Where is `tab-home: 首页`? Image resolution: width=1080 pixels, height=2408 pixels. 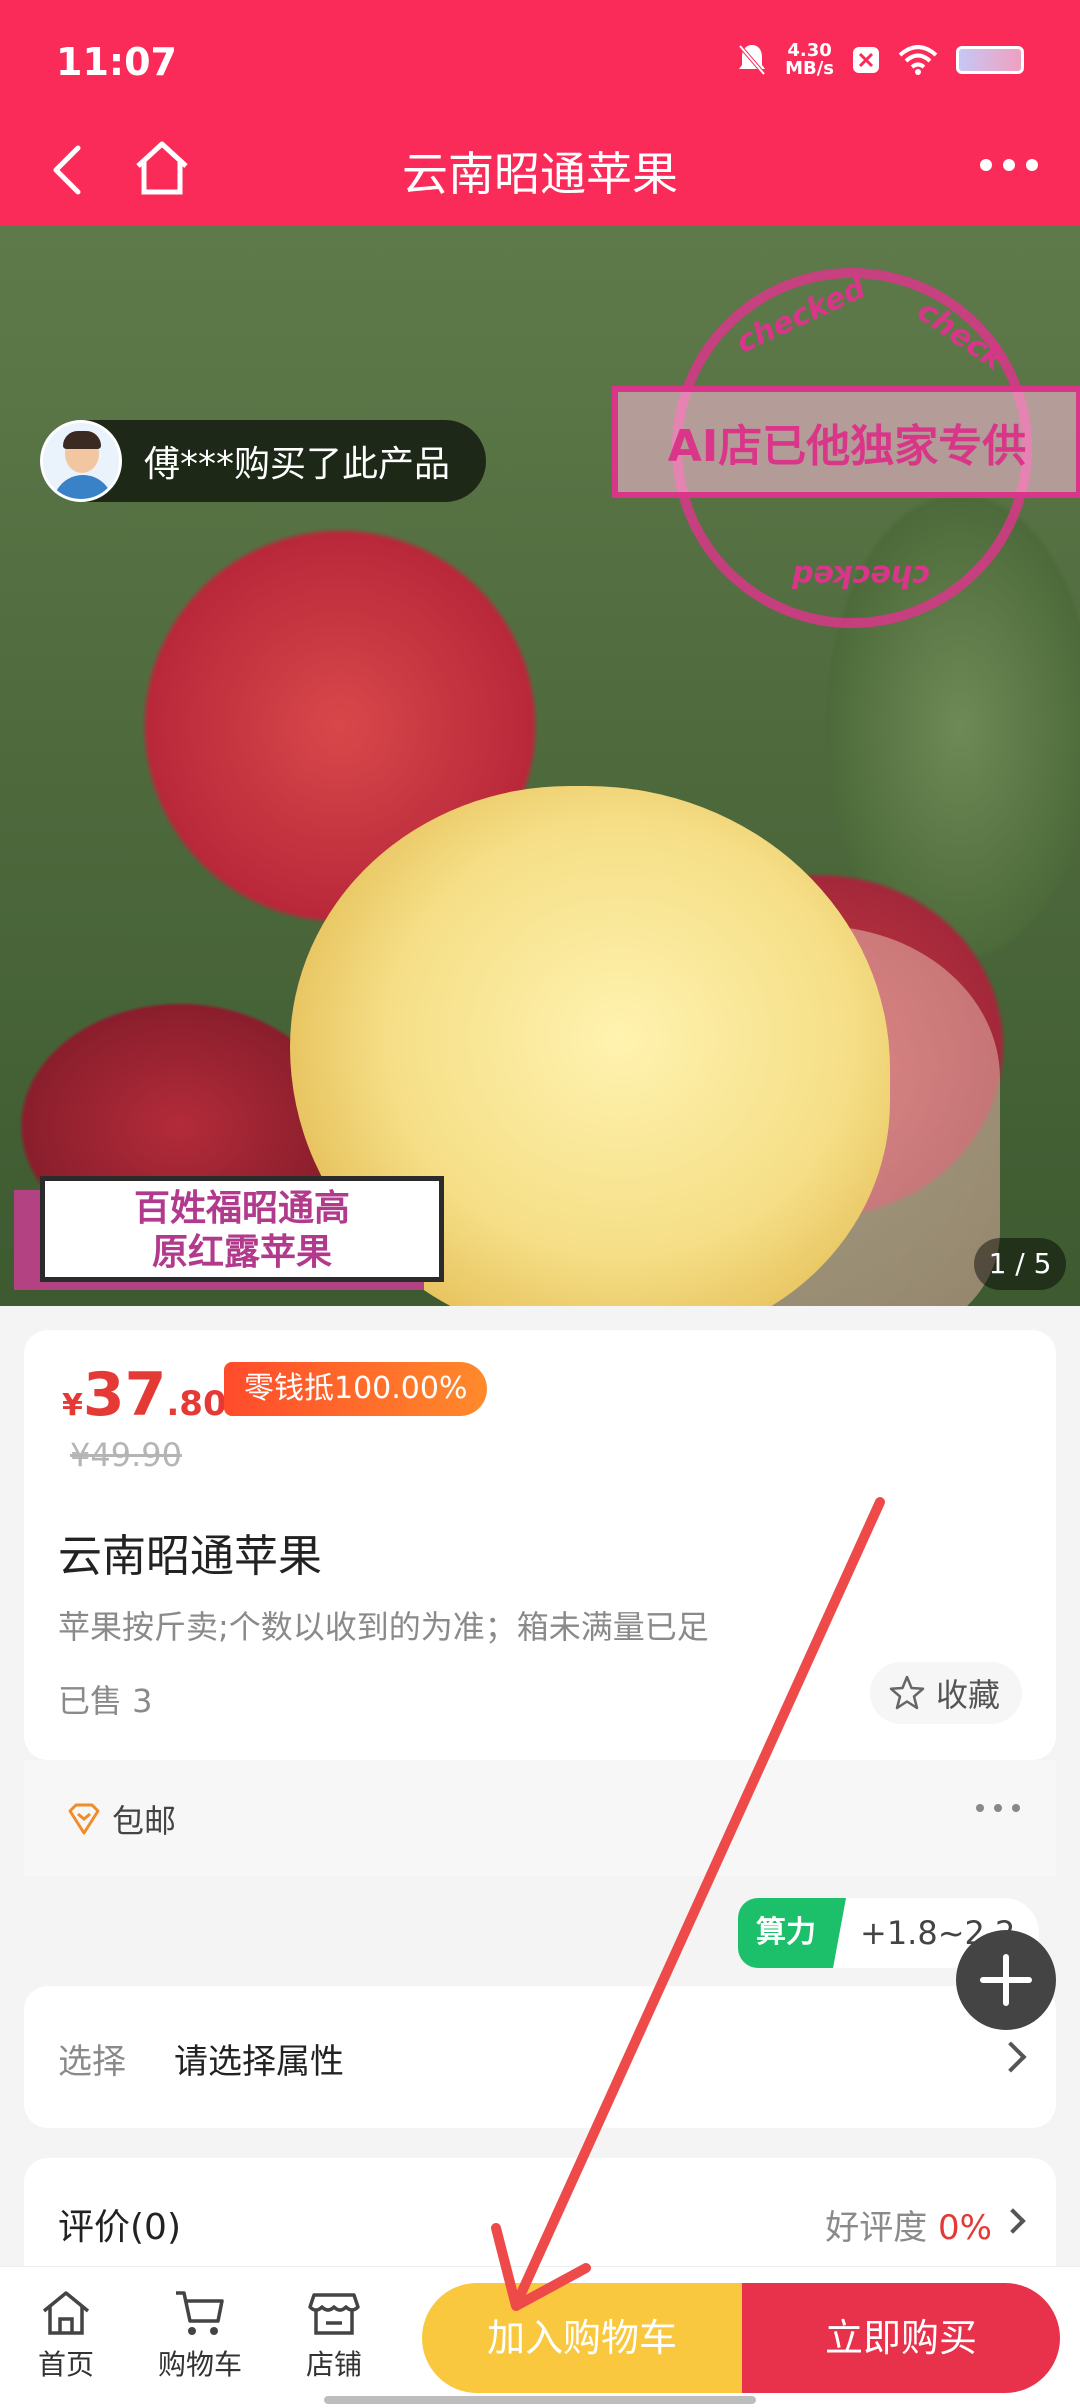
tab-home: 首页 is located at coordinates (66, 2335).